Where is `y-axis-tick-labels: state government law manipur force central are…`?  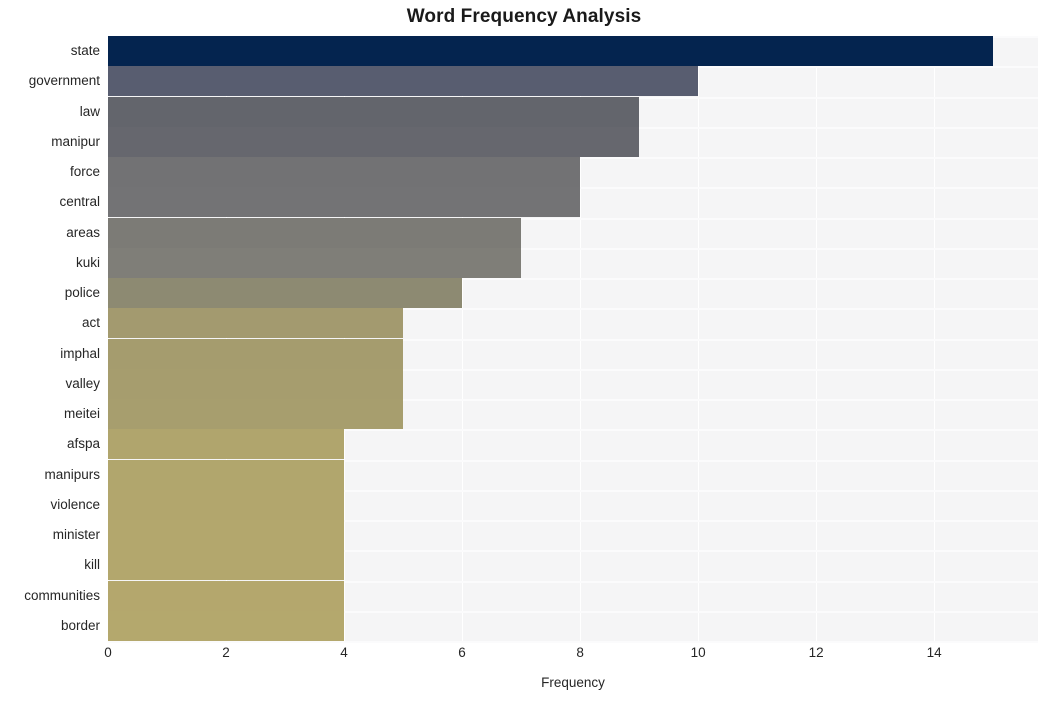
y-axis-tick-labels: state government law manipur force central are… is located at coordinates (50, 338).